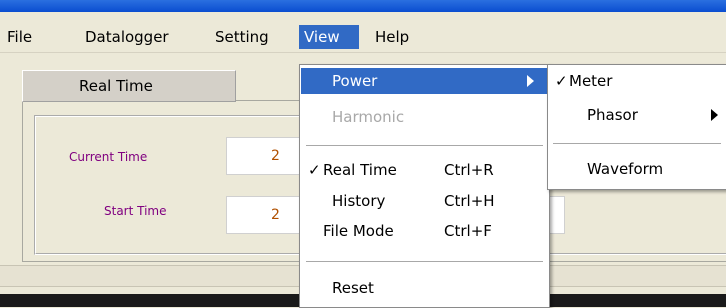  What do you see at coordinates (267, 215) in the screenshot?
I see `start-time-field: 2` at bounding box center [267, 215].